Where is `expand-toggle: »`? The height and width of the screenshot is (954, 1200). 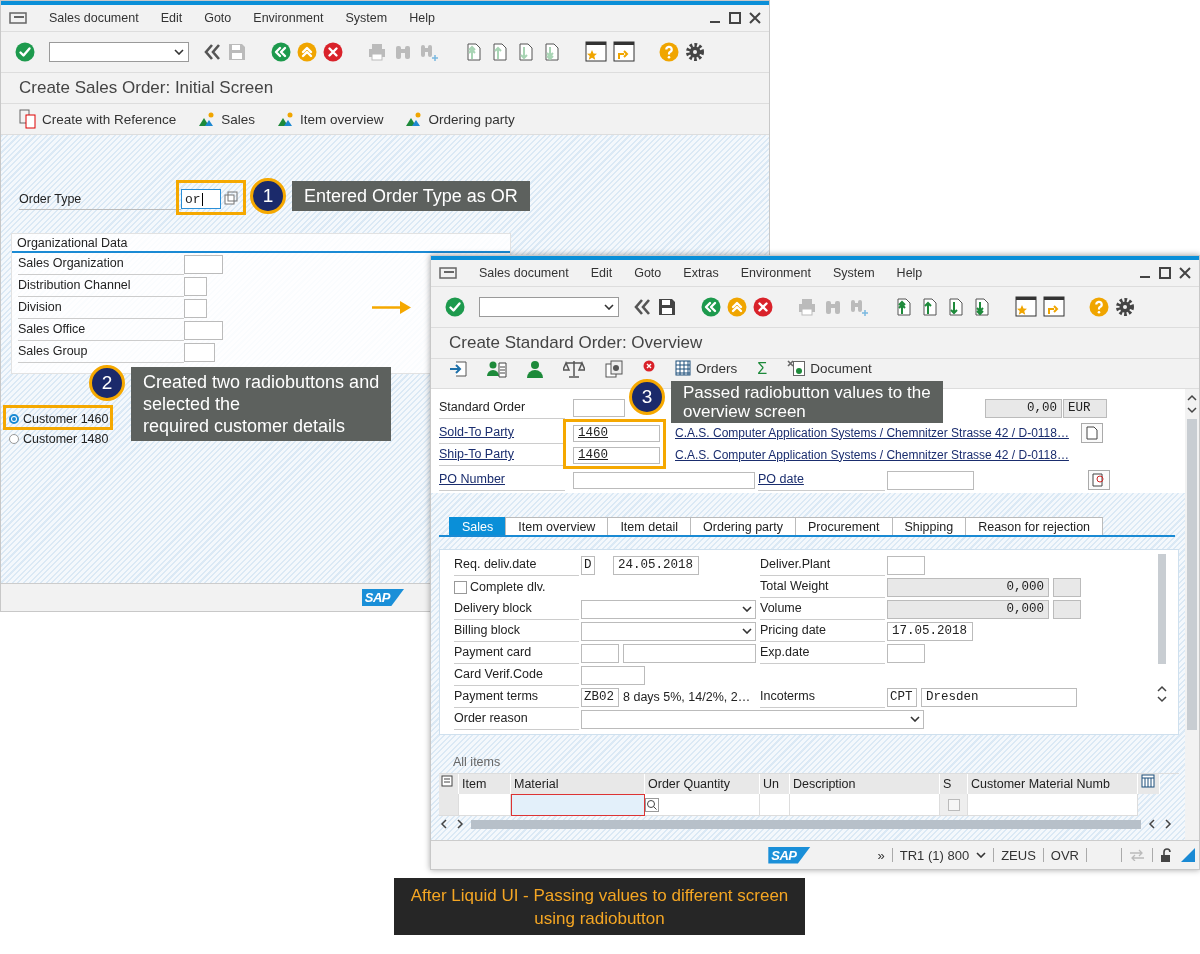
expand-toggle: » is located at coordinates (881, 855).